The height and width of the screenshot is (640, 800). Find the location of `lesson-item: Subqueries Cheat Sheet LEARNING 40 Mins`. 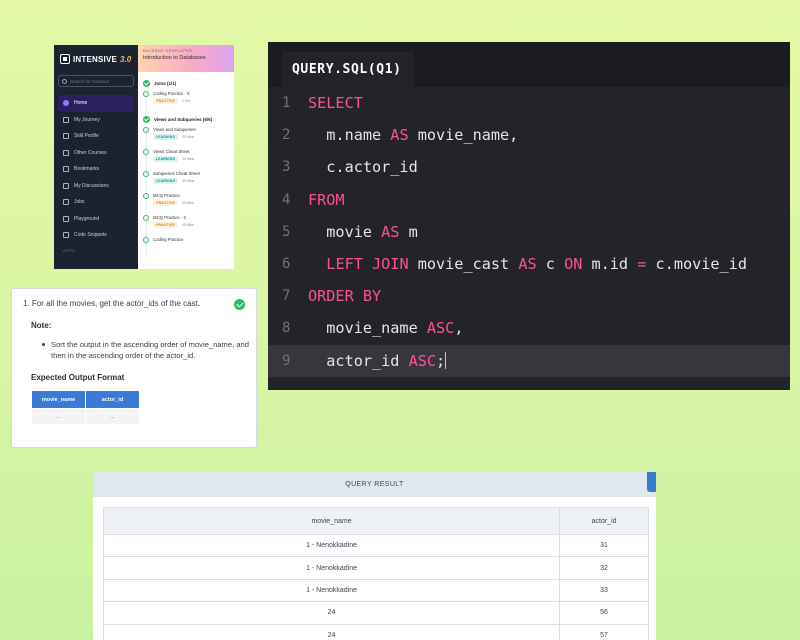

lesson-item: Subqueries Cheat Sheet LEARNING 40 Mins is located at coordinates (186, 181).